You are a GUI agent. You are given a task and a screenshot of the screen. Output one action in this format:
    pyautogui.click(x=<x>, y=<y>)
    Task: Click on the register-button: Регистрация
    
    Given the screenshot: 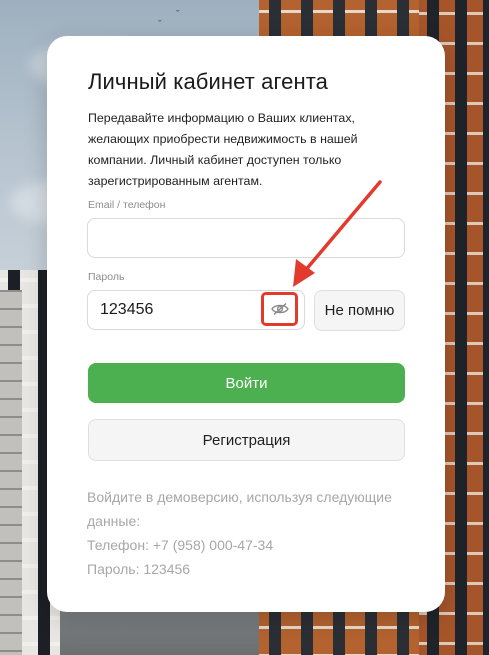 What is the action you would take?
    pyautogui.click(x=246, y=440)
    